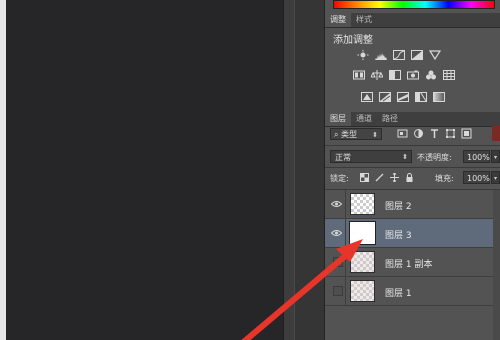 The height and width of the screenshot is (340, 500). I want to click on layer-row: 图层 1, so click(412, 291).